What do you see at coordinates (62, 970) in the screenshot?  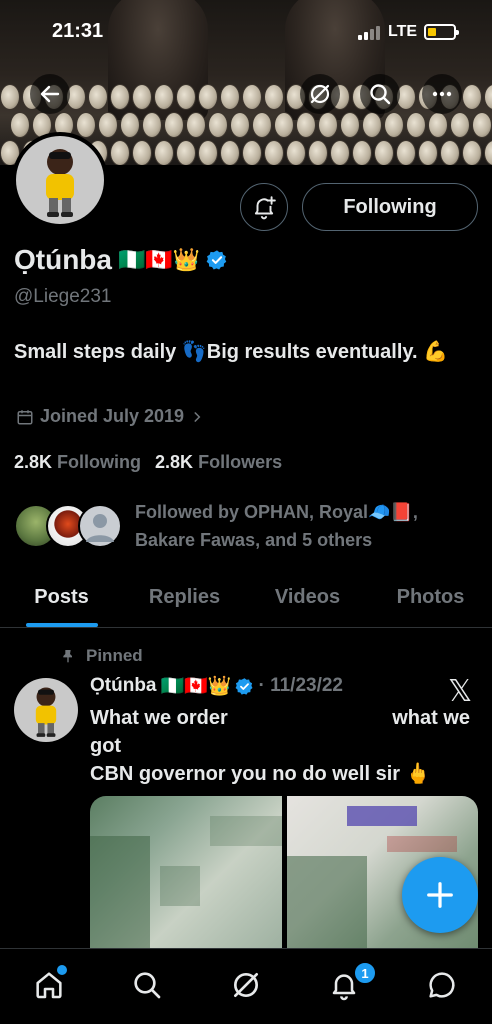 I see `home-unread-dot` at bounding box center [62, 970].